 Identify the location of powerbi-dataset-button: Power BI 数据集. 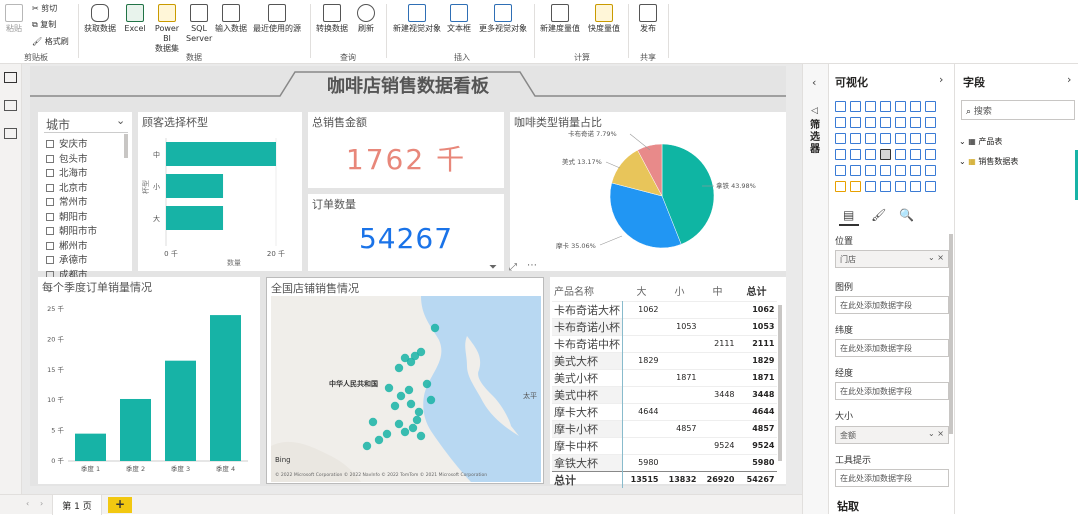
(167, 29).